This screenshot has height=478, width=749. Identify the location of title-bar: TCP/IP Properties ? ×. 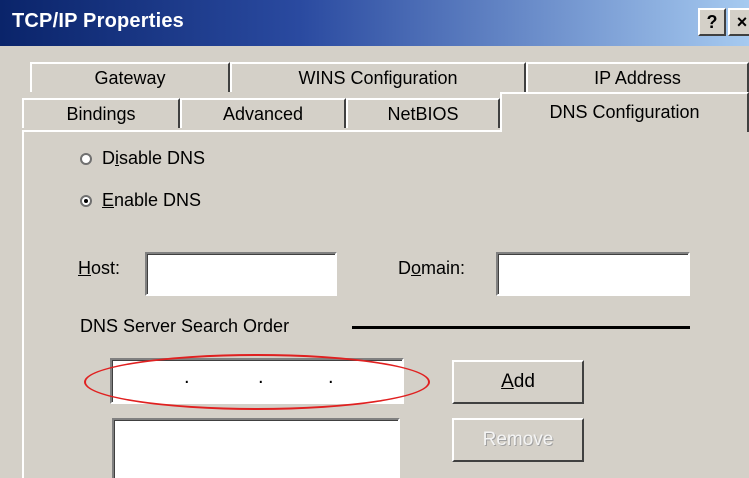
(374, 23).